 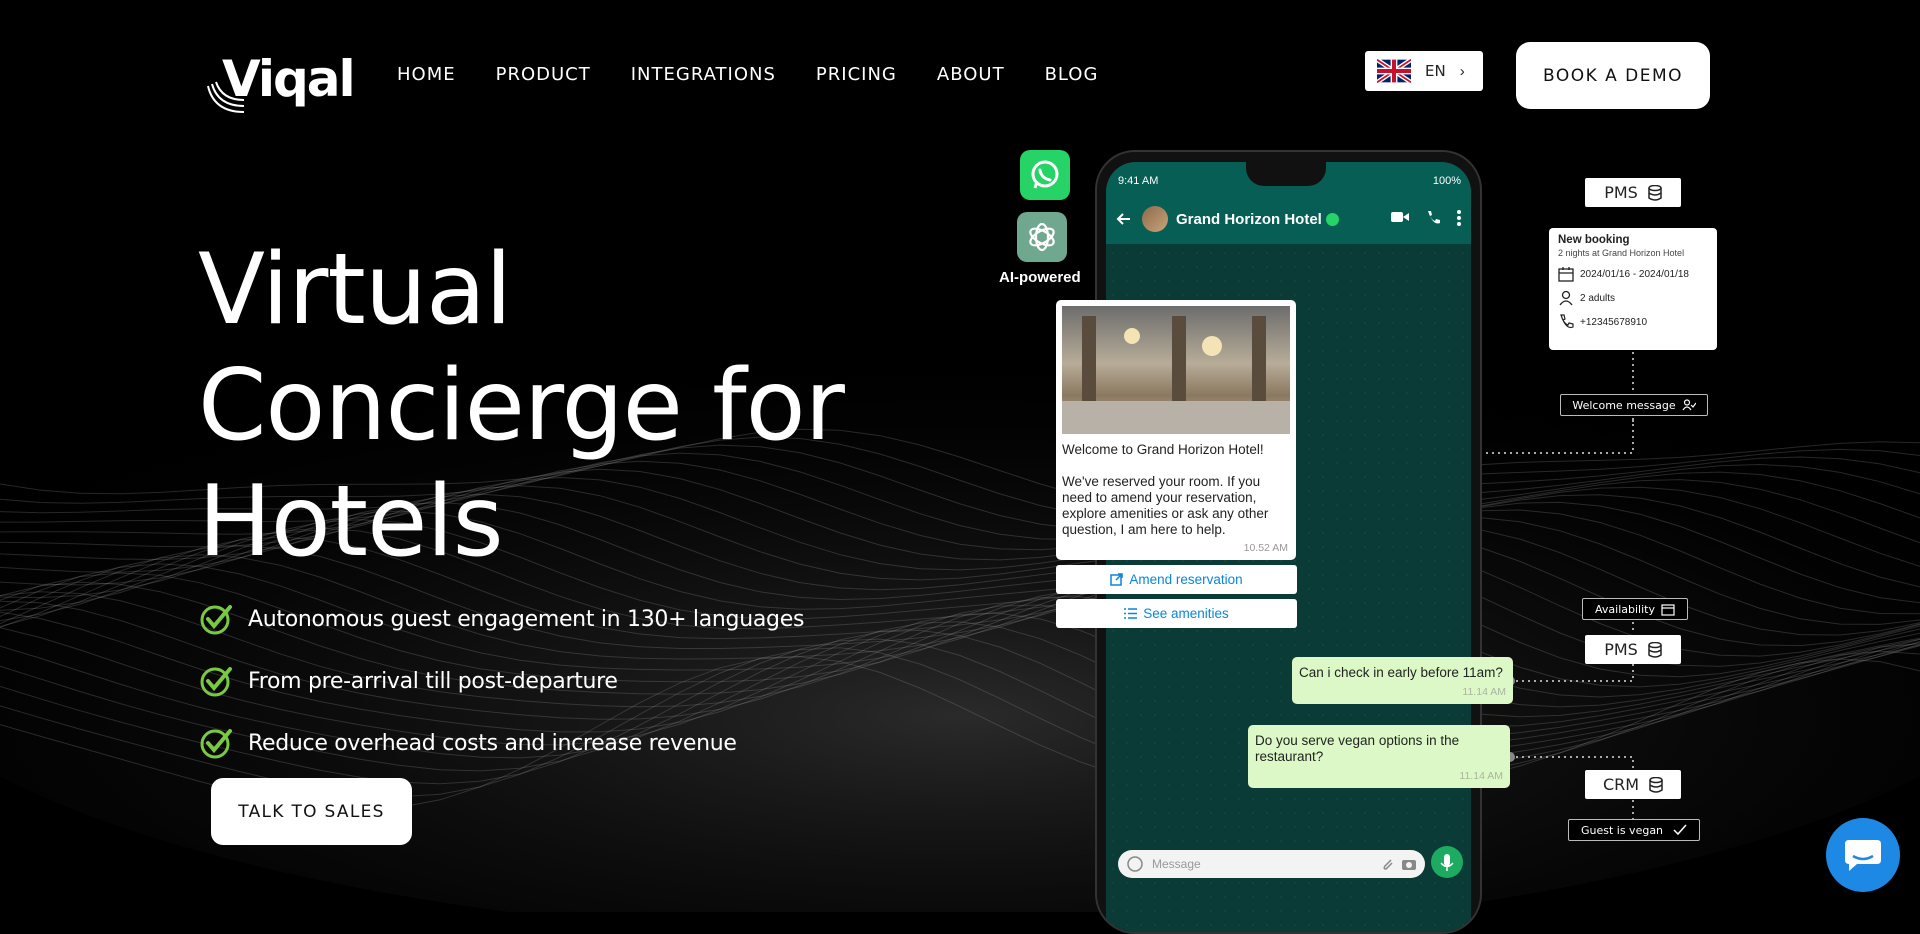 I want to click on emoji-icon, so click(x=1135, y=864).